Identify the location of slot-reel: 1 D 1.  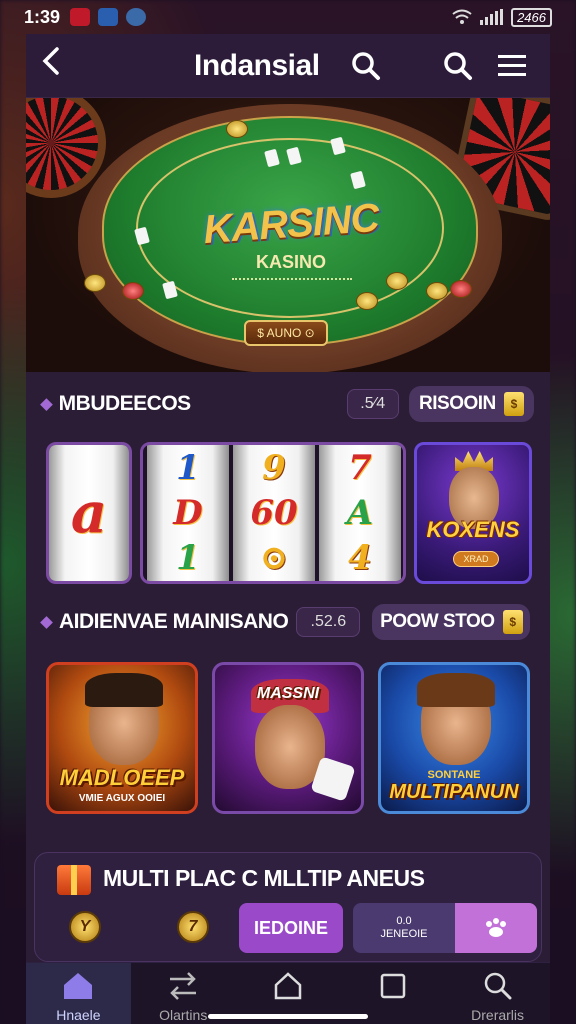
(188, 513).